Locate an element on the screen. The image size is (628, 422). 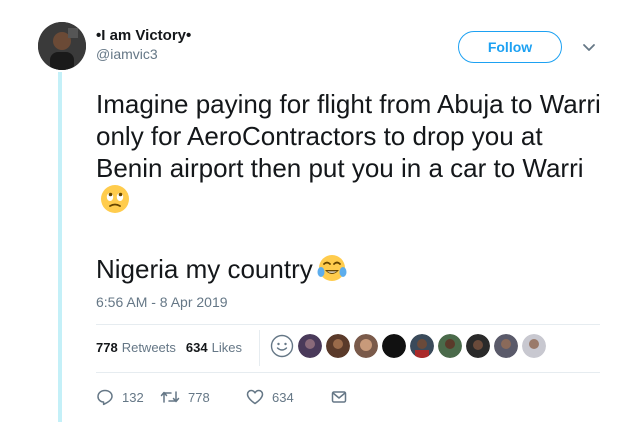
likes-count: 634 is located at coordinates (196, 347).